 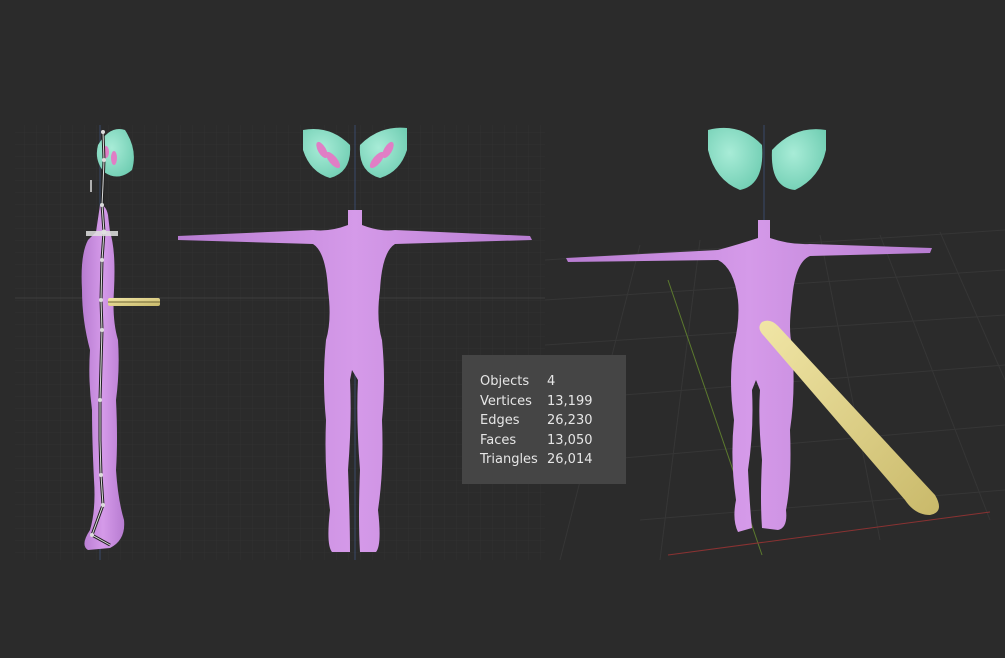 I want to click on stat-row-objects: Objects 4, so click(x=553, y=382).